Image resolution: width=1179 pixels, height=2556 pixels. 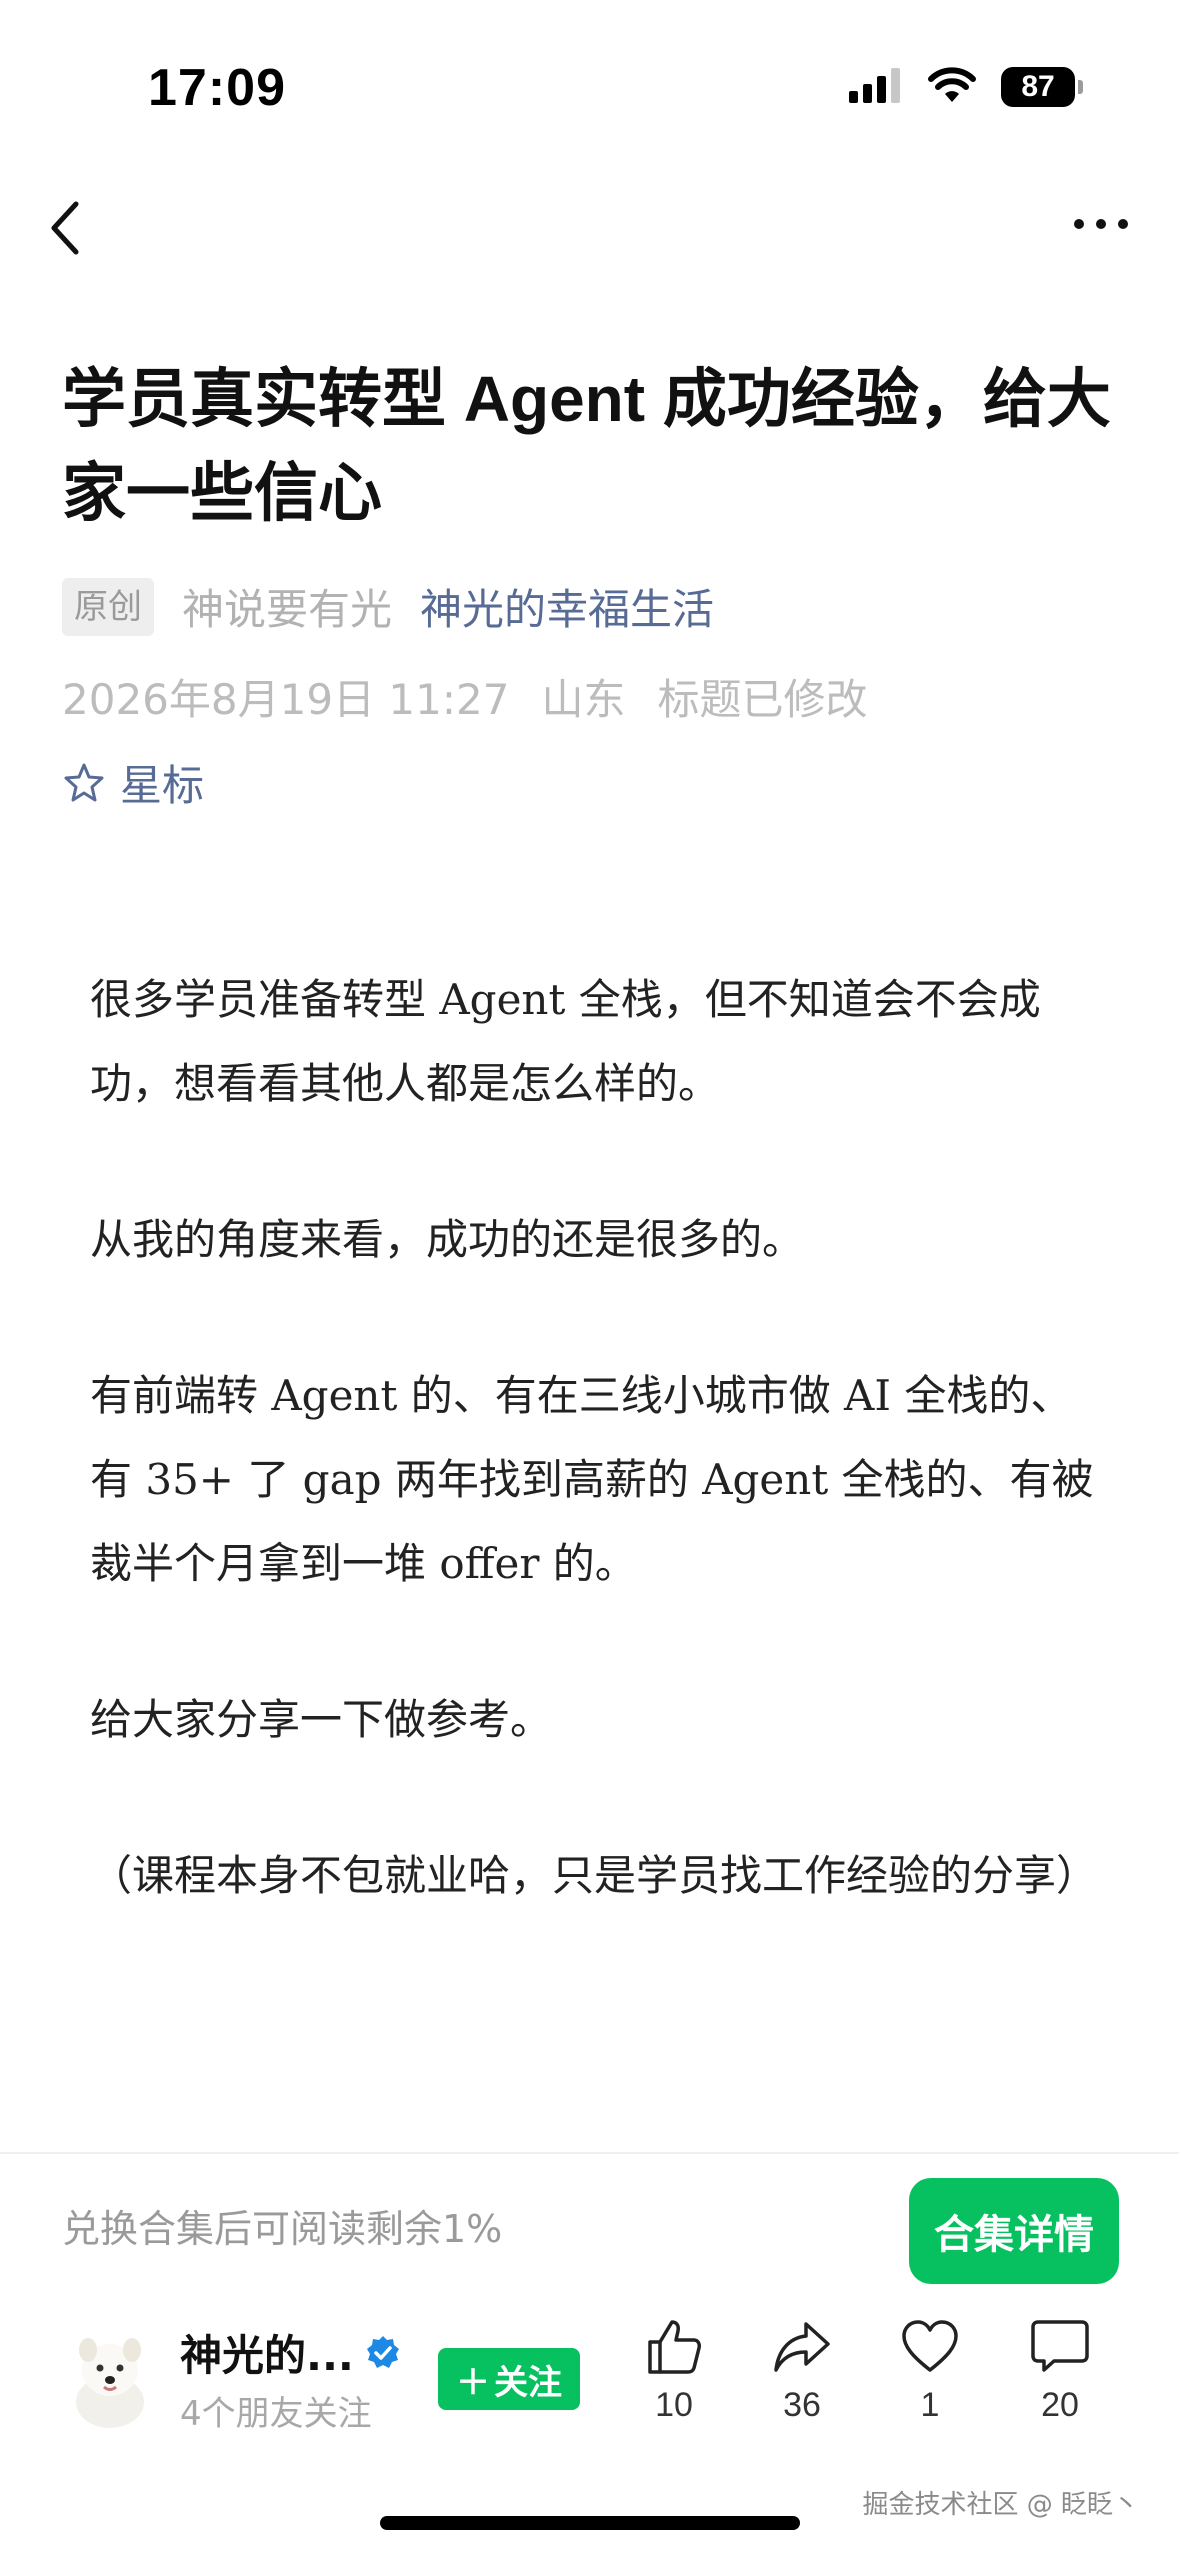 What do you see at coordinates (802, 2405) in the screenshot?
I see `share-count: 36` at bounding box center [802, 2405].